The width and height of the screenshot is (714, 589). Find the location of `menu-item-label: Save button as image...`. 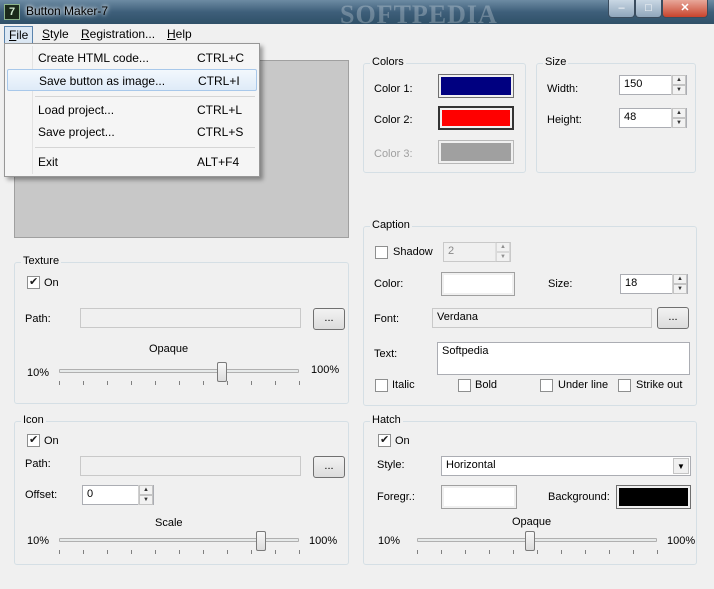

menu-item-label: Save button as image... is located at coordinates (102, 81).